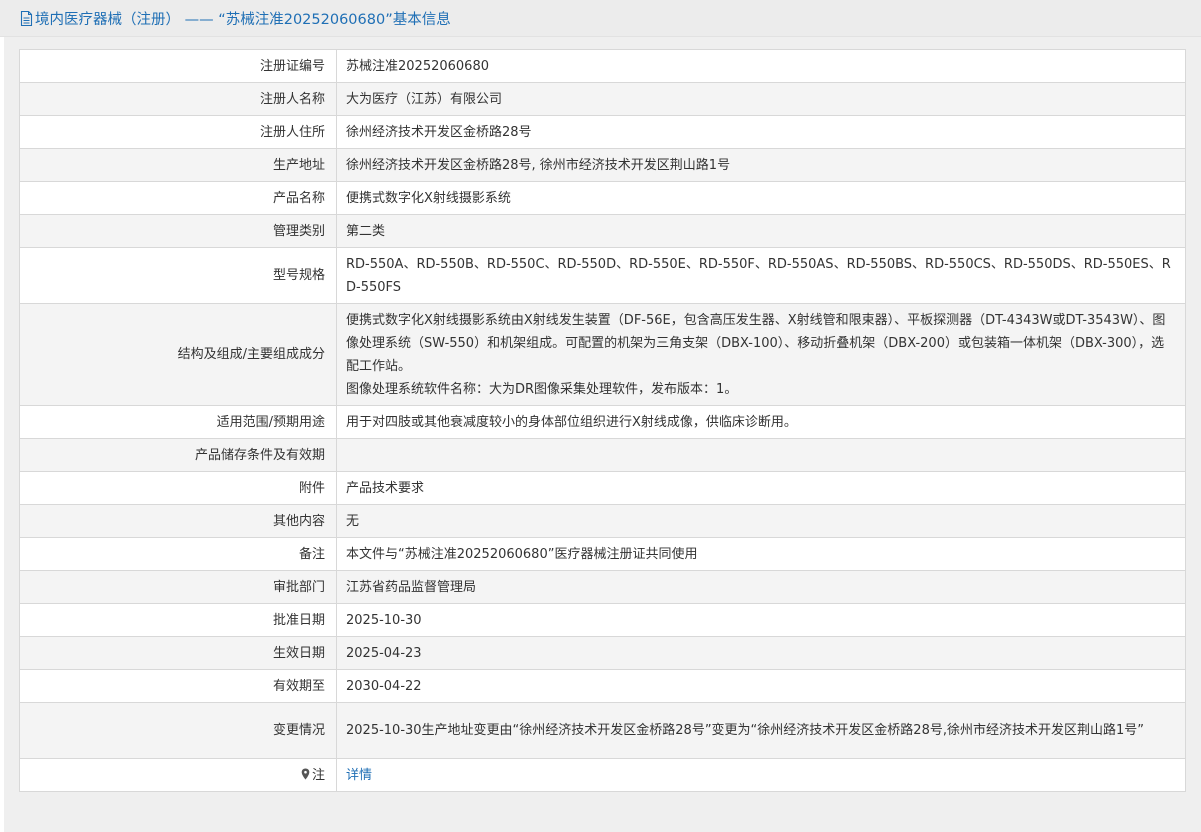  I want to click on note-label: 注, so click(318, 775).